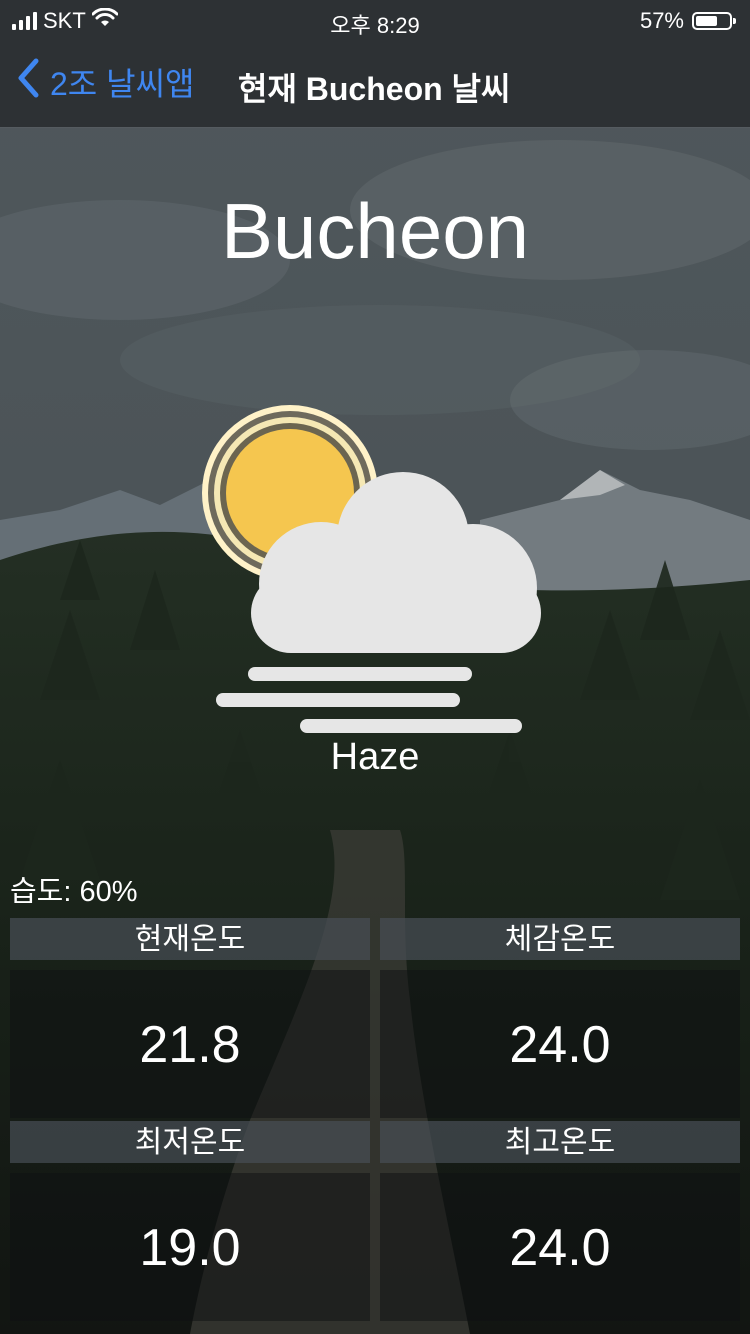  I want to click on feels-like-temp-cell: 체감온도 24.0, so click(560, 1018).